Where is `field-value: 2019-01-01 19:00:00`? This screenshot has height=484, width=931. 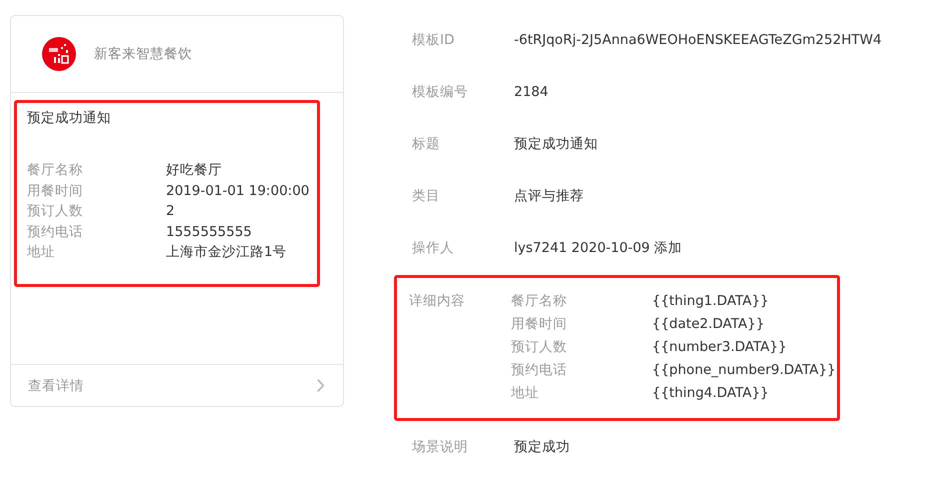 field-value: 2019-01-01 19:00:00 is located at coordinates (238, 191).